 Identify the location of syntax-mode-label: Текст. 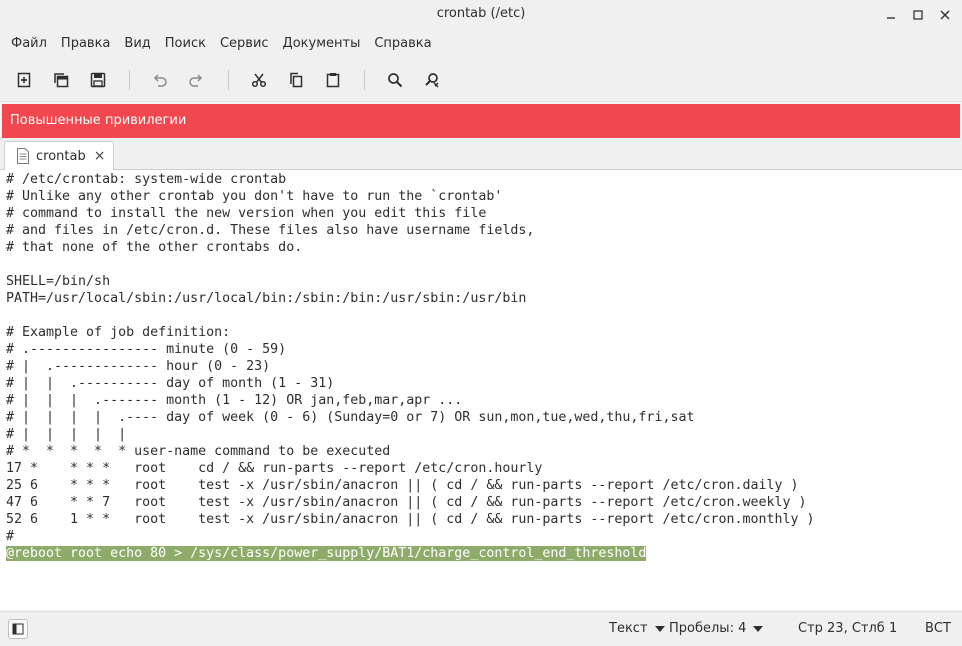
(628, 628).